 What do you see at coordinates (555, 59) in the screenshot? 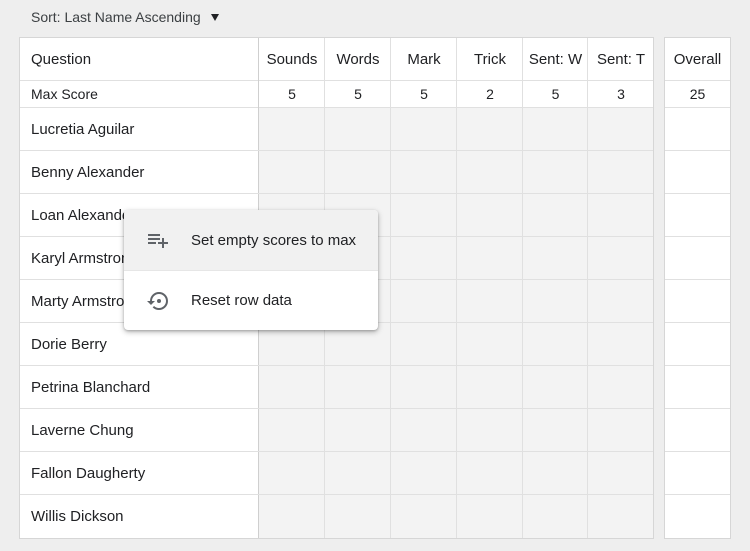
I see `column-header: Sent: W` at bounding box center [555, 59].